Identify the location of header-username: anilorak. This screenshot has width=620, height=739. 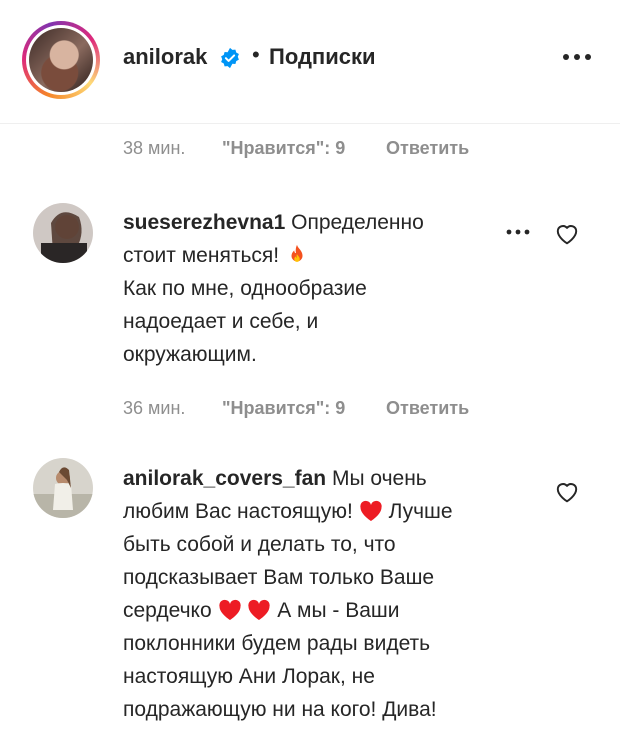
(165, 57).